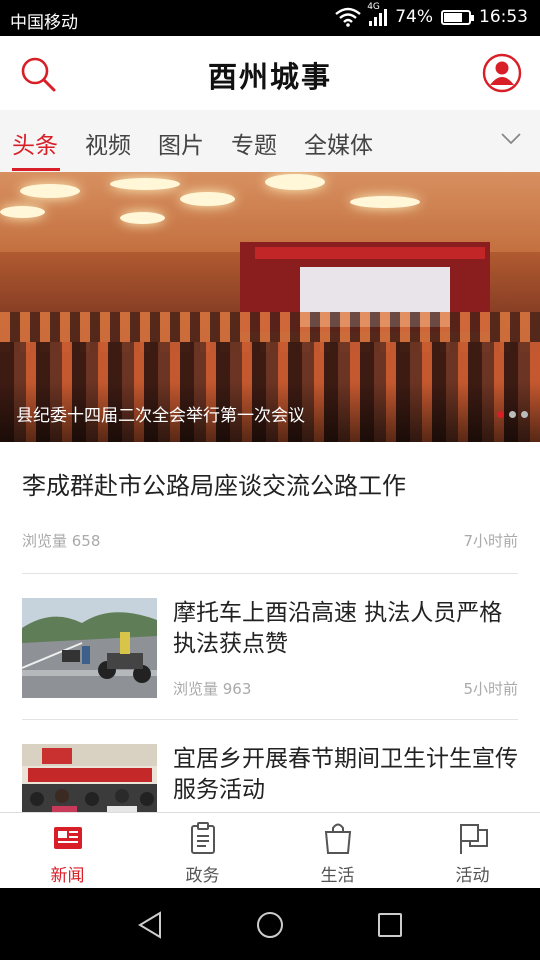 The width and height of the screenshot is (540, 960). Describe the element at coordinates (373, 7) in the screenshot. I see `network-type: 4G` at that location.